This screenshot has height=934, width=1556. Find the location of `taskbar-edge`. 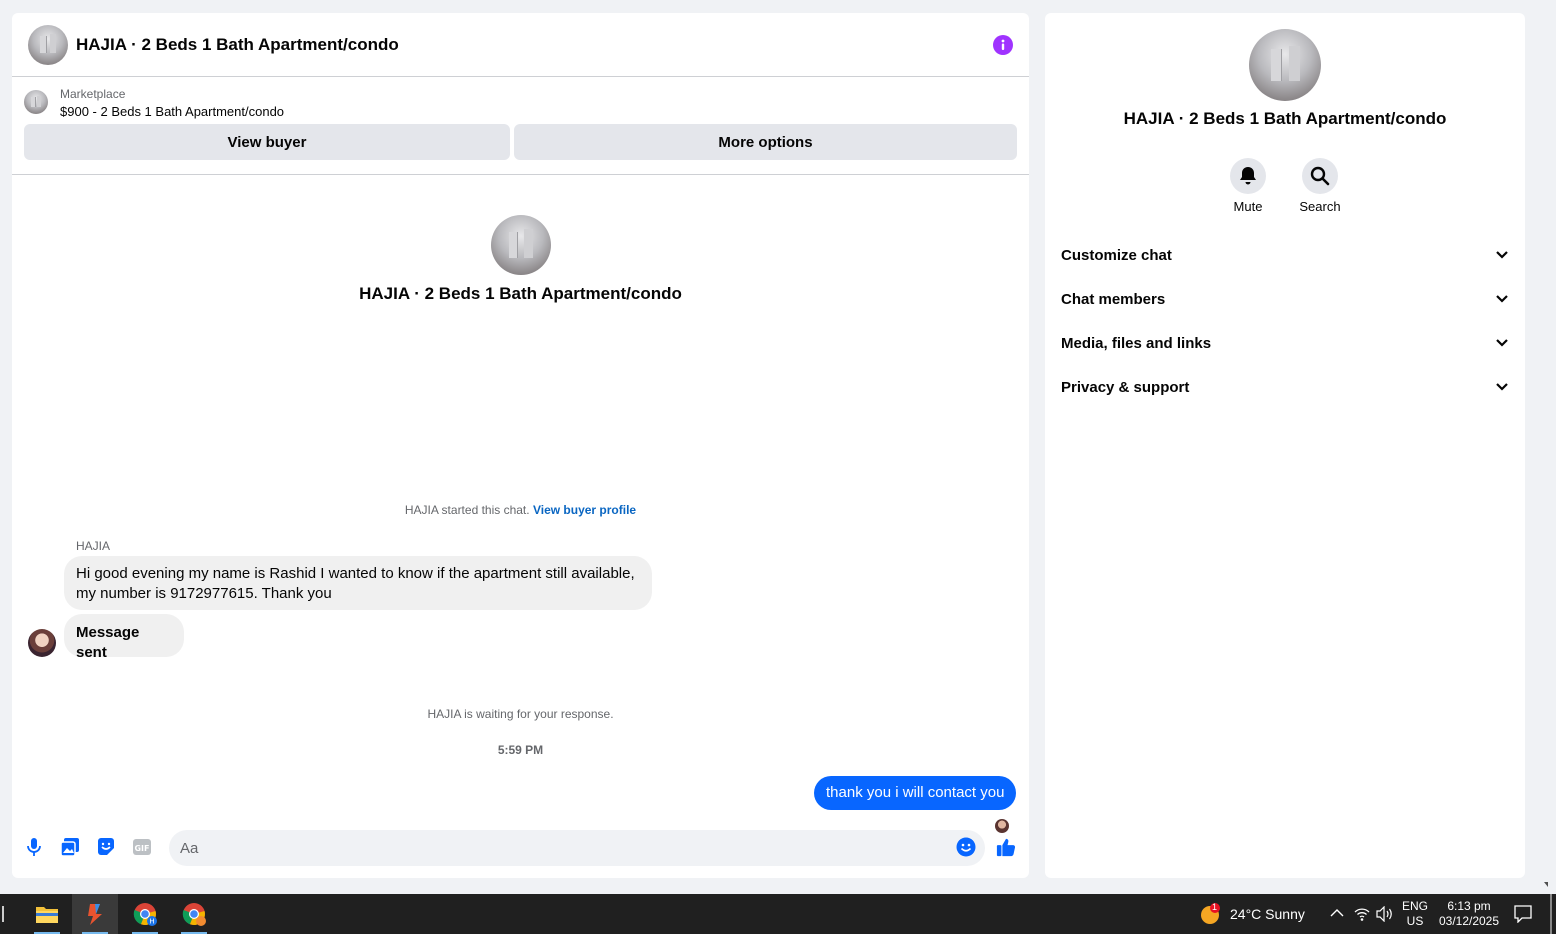

taskbar-edge is located at coordinates (3, 914).